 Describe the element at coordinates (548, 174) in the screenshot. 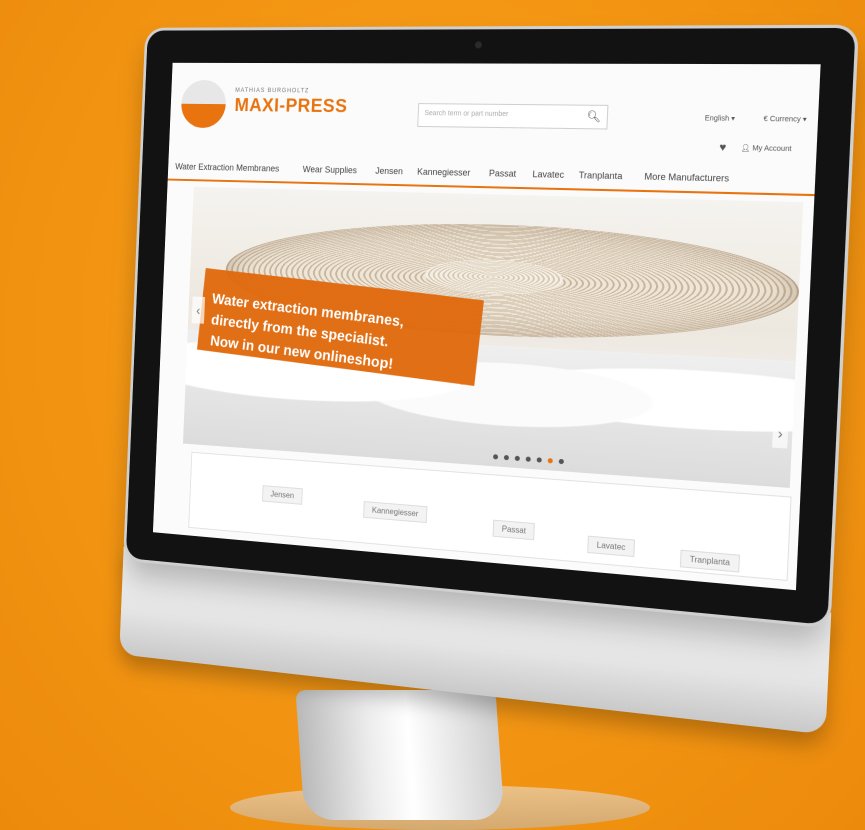

I see `nav-item-lavatec: Lavatec` at that location.